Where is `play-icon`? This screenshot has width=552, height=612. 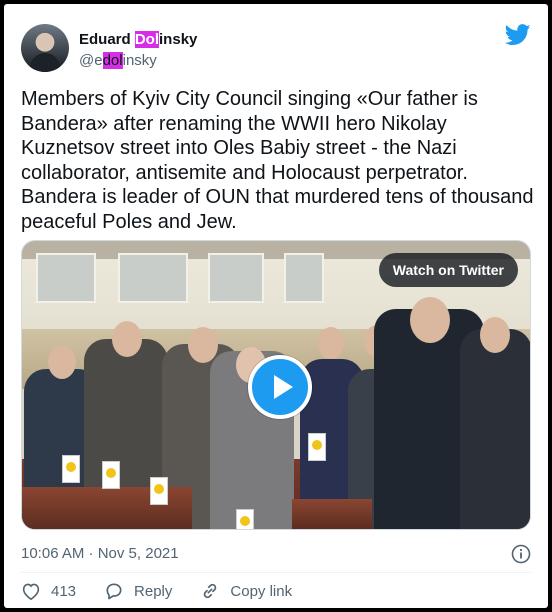 play-icon is located at coordinates (283, 387).